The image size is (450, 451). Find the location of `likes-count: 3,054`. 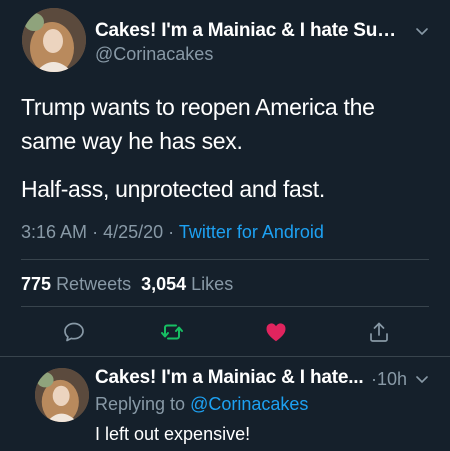

likes-count: 3,054 is located at coordinates (164, 284).